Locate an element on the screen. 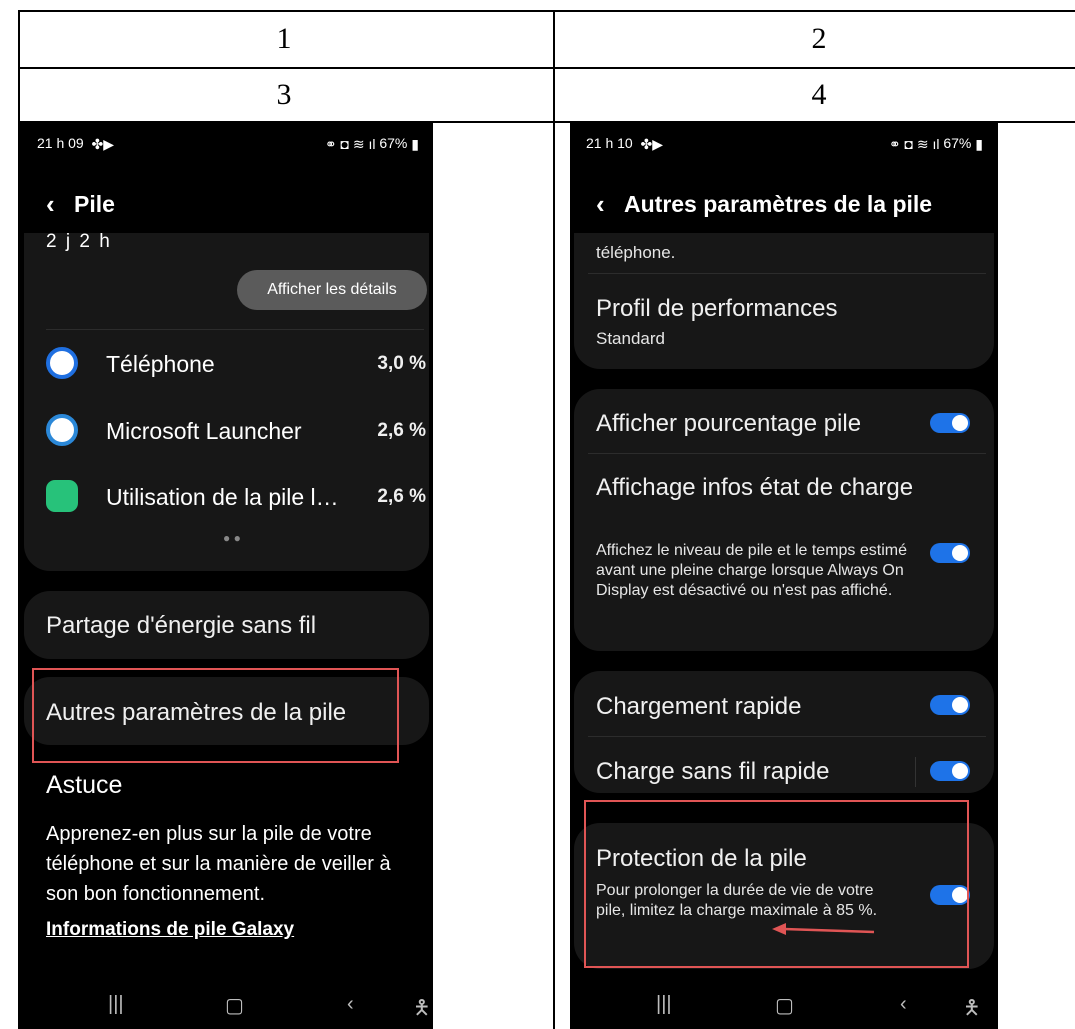  app-row-launcher: Microsoft Launcher 2,6 % is located at coordinates (236, 434).